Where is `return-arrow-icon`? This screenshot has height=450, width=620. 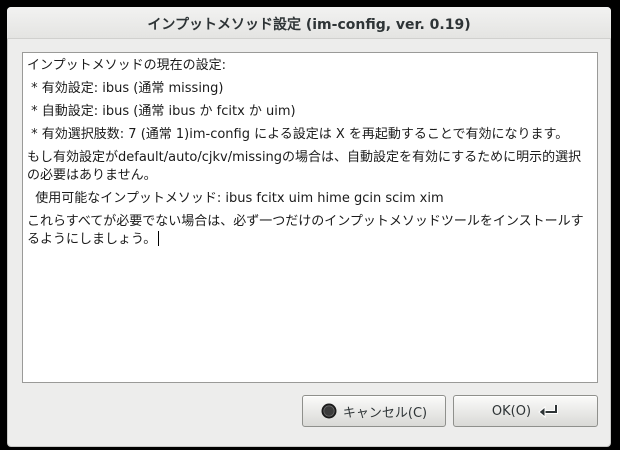 return-arrow-icon is located at coordinates (548, 412).